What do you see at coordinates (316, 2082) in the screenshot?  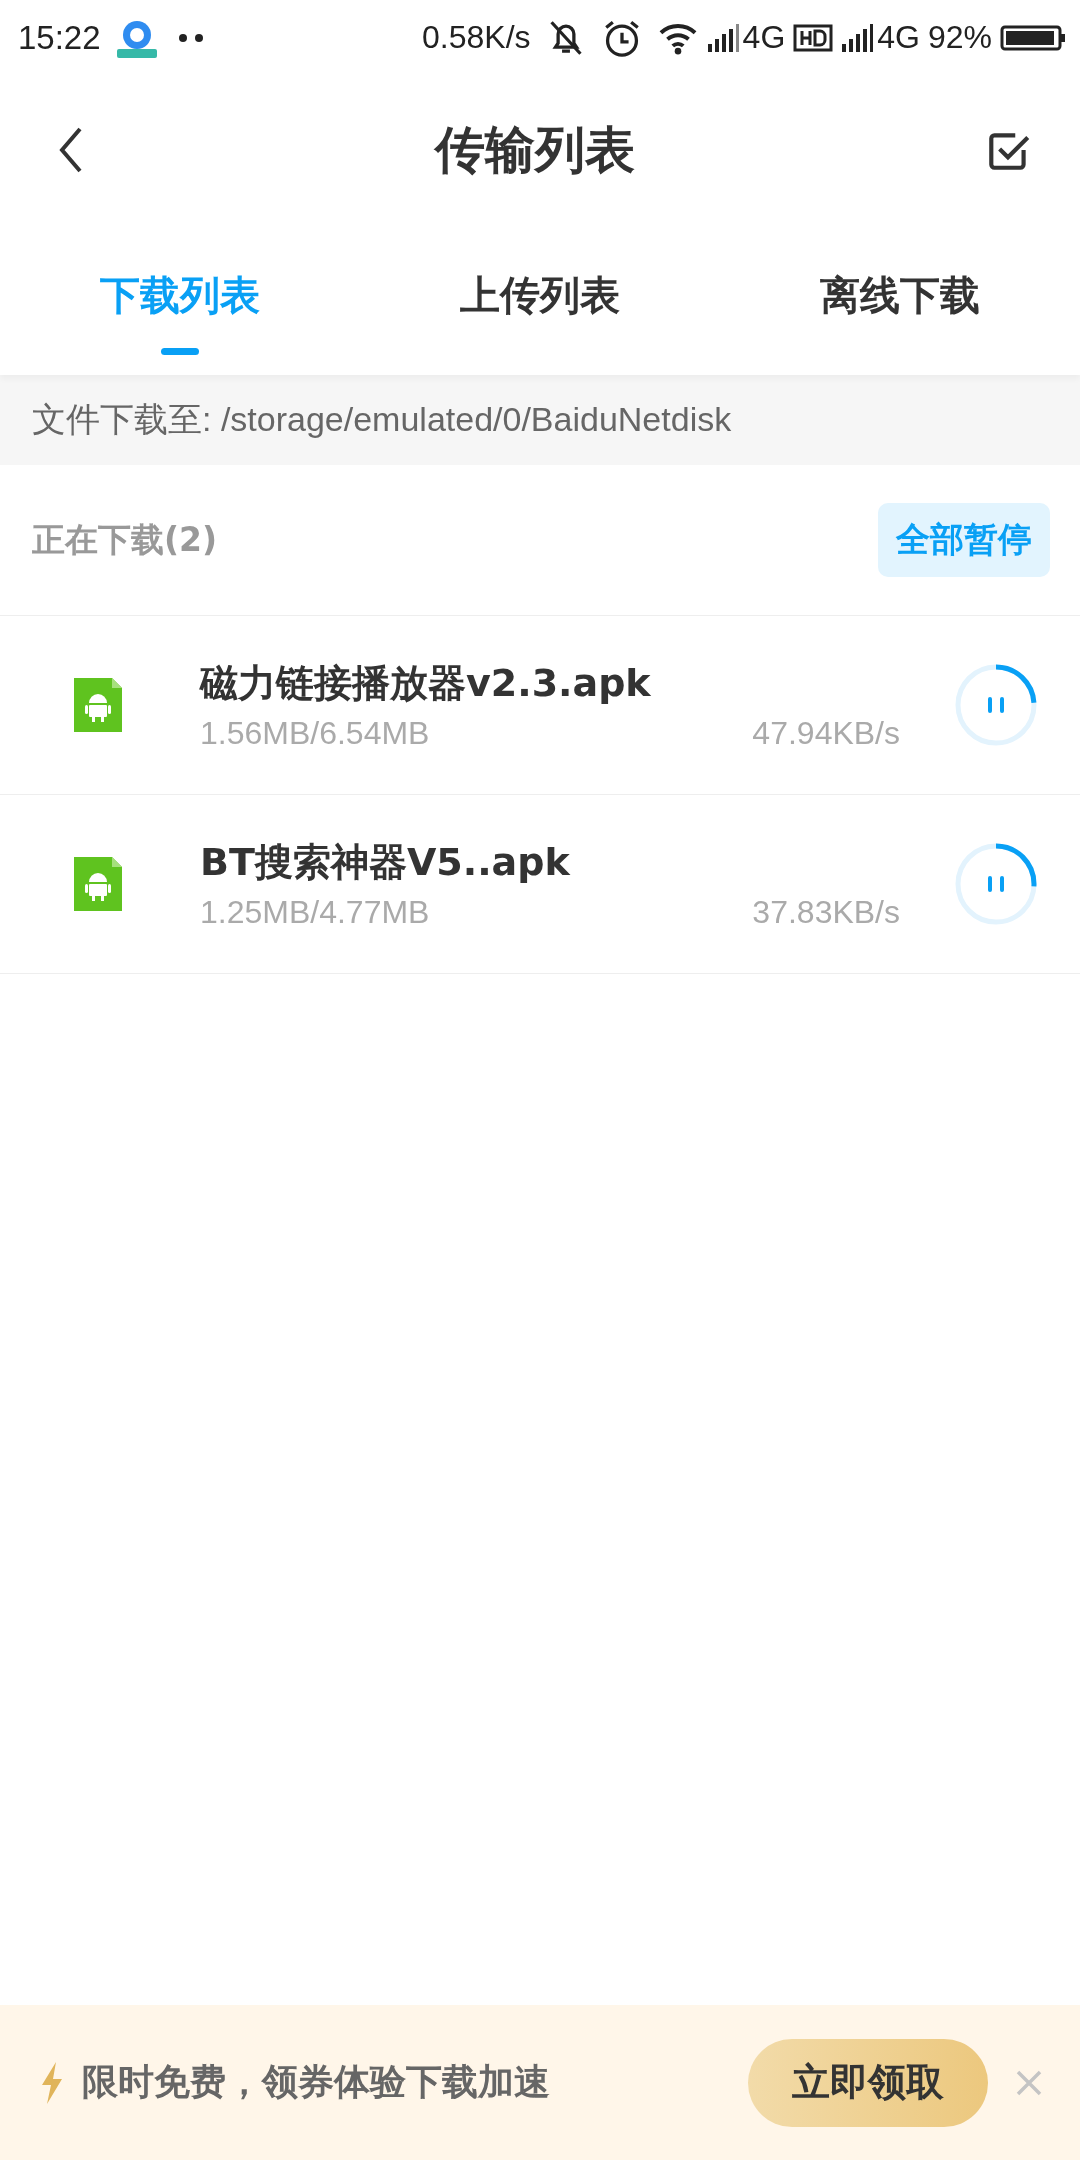 I see `promo-text: 限时免费，领券体验下载加速` at bounding box center [316, 2082].